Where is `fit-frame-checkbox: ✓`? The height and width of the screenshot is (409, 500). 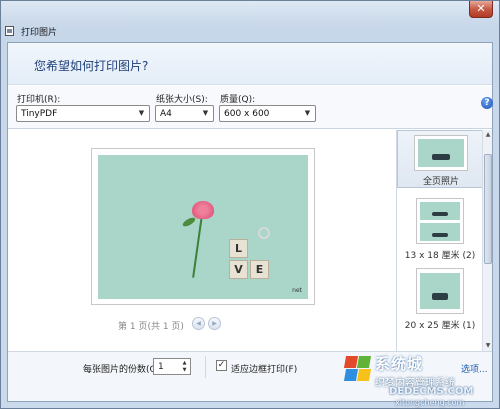
fit-frame-checkbox: ✓ is located at coordinates (221, 365).